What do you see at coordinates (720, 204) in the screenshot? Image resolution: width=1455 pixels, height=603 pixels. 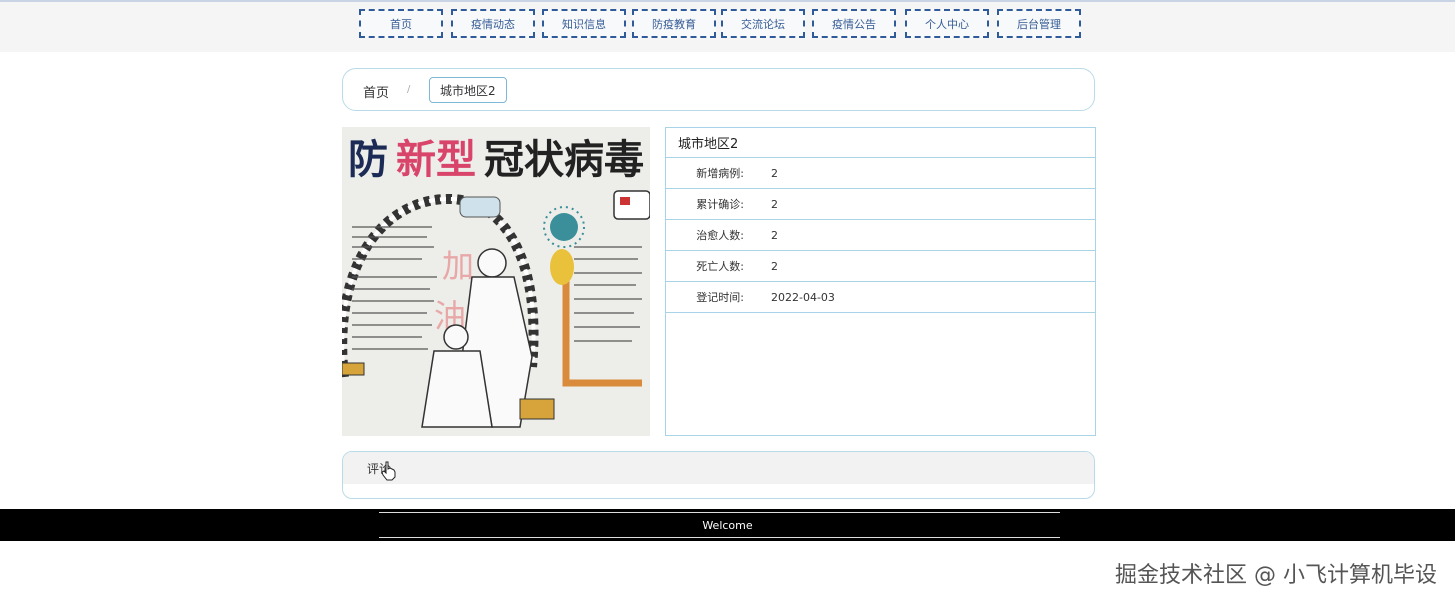 I see `detail-label: 累计确诊:` at bounding box center [720, 204].